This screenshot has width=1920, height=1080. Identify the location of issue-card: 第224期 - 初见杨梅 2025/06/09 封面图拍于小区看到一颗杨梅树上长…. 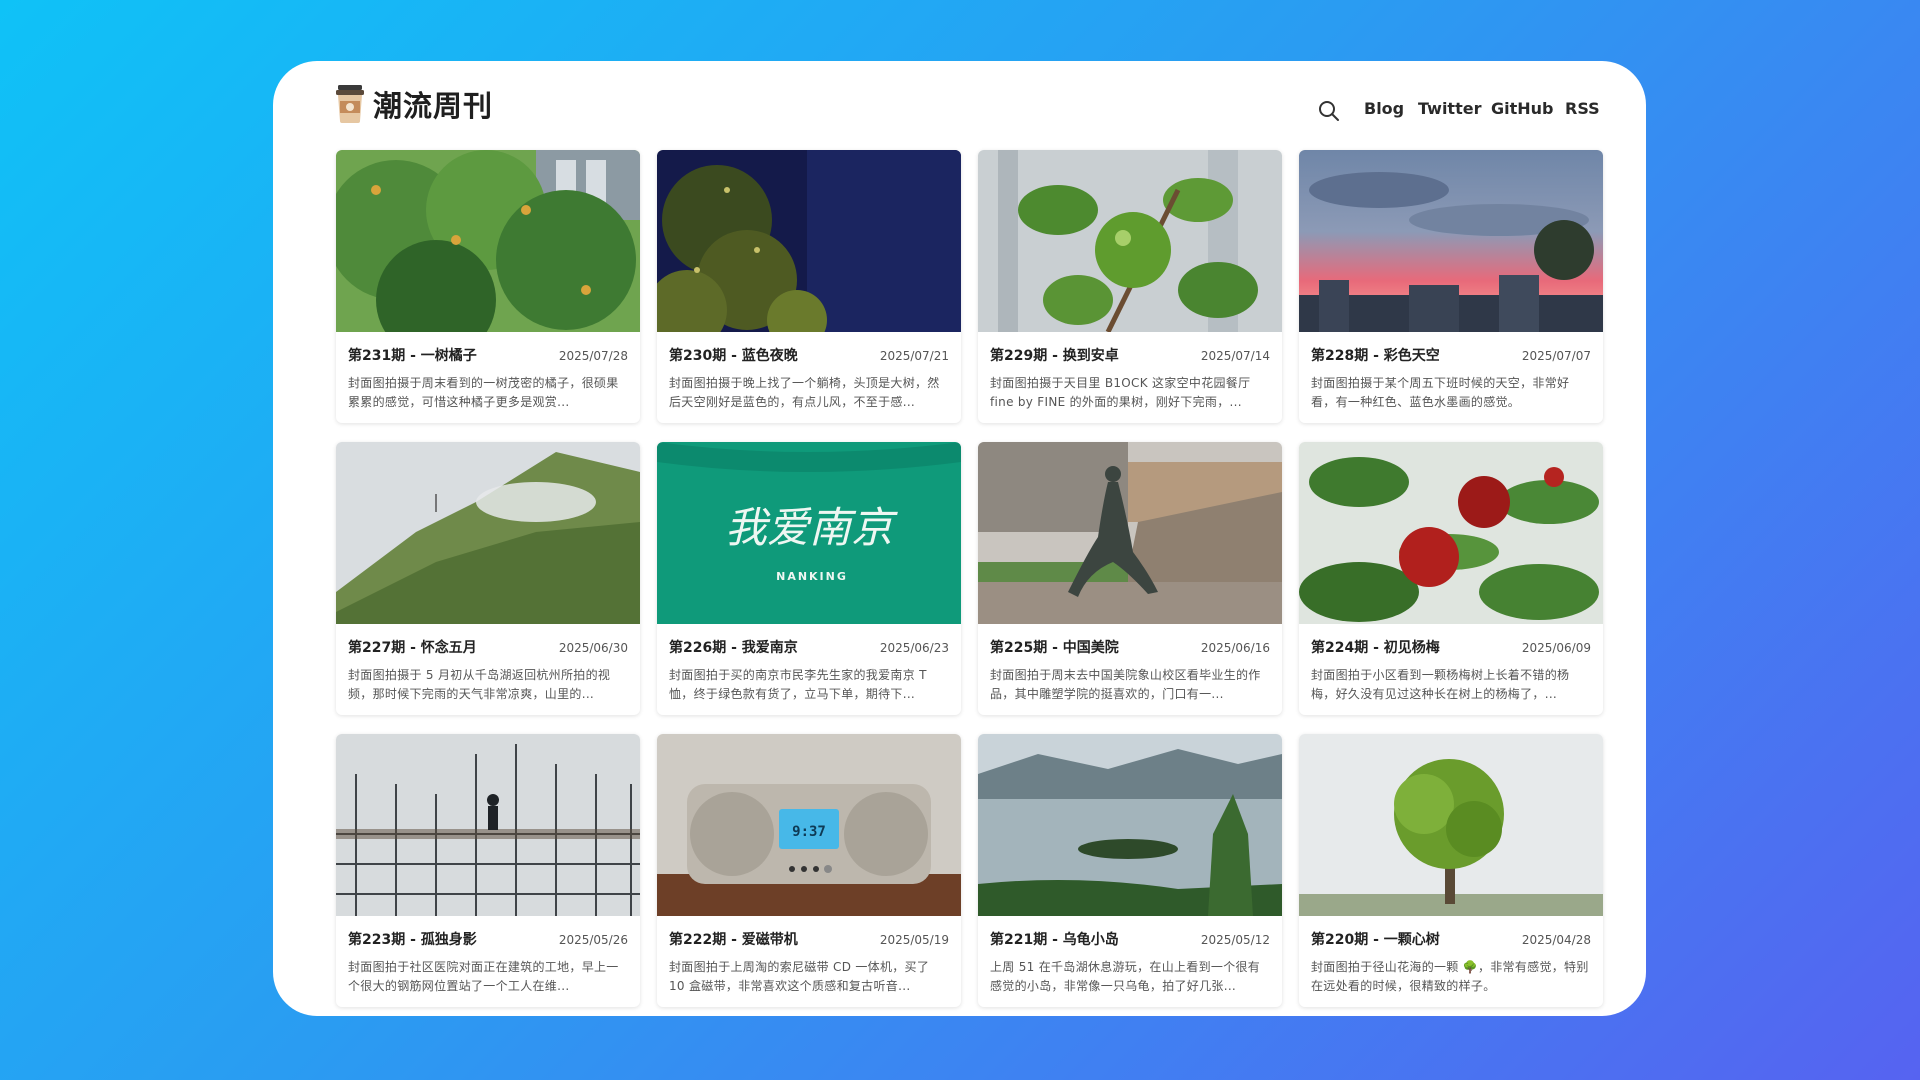
(1451, 578).